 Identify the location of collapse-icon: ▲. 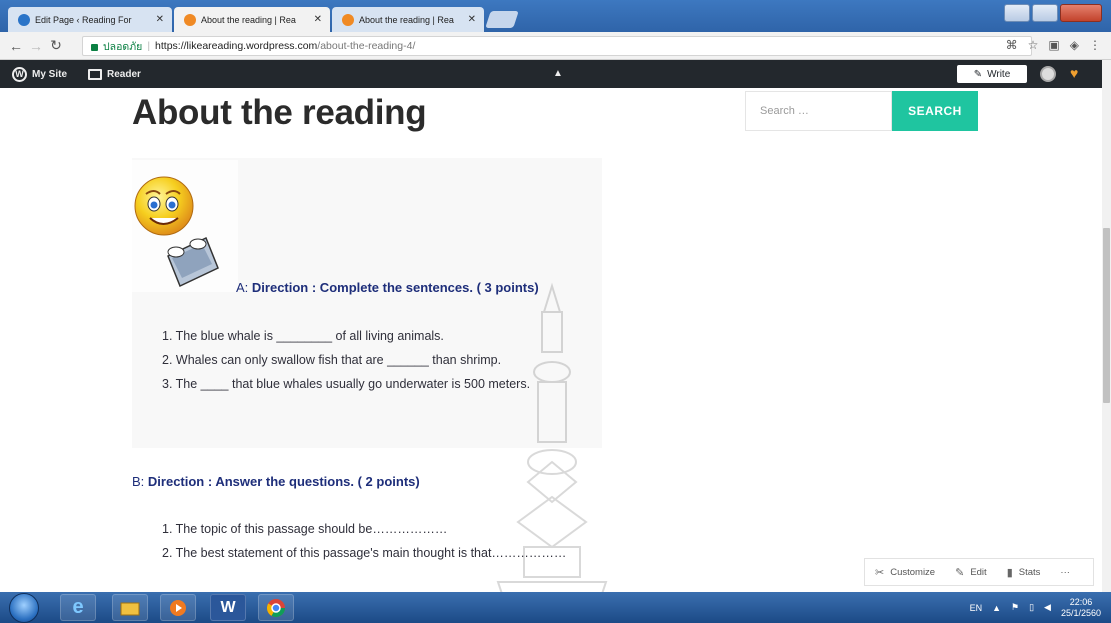
(558, 73).